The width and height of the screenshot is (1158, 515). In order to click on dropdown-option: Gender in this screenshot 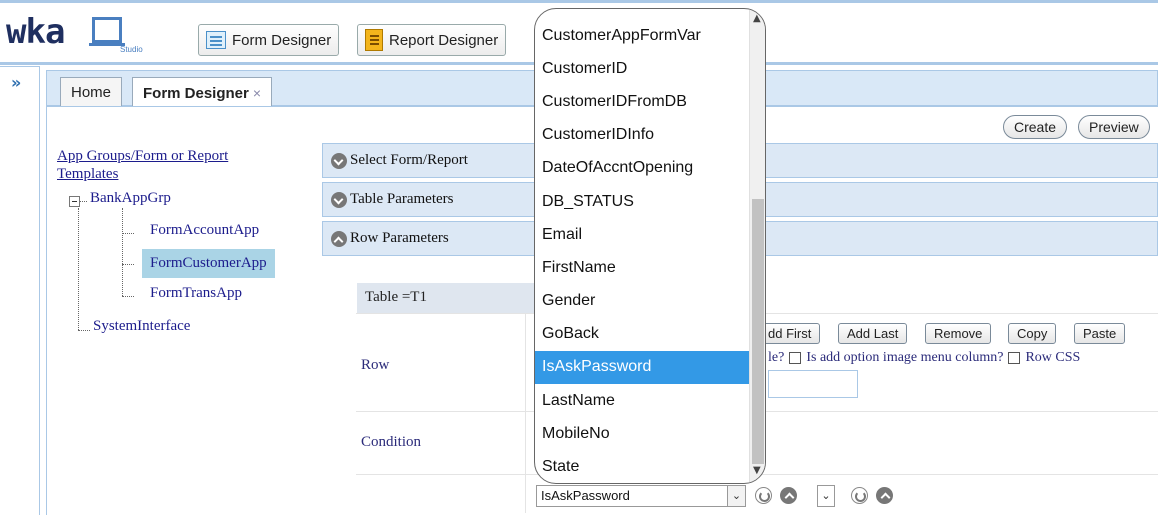, I will do `click(643, 301)`.